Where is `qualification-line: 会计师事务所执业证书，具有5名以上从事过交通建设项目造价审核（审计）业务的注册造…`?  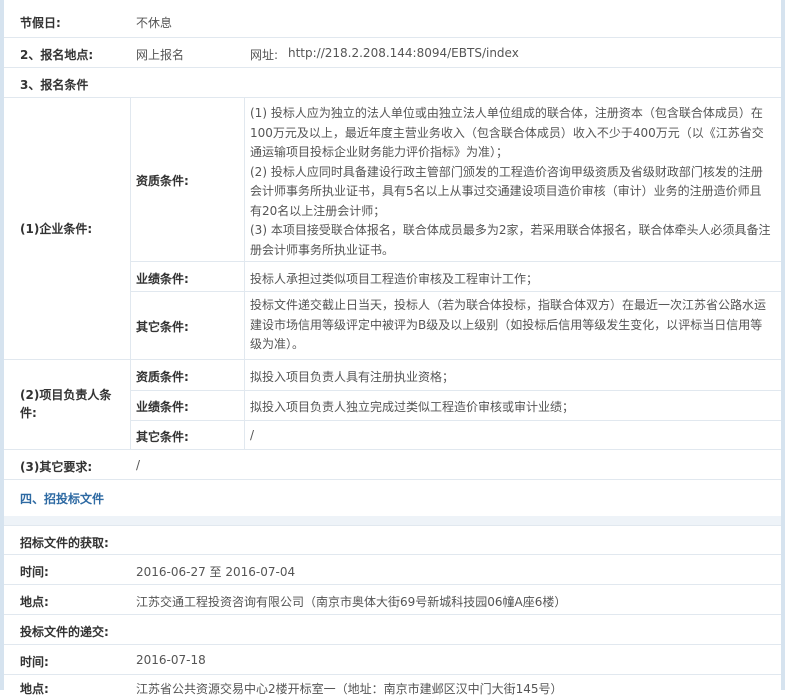
qualification-line: 会计师事务所执业证书，具有5名以上从事过交通建设项目造价审核（审计）业务的注册造… is located at coordinates (506, 191).